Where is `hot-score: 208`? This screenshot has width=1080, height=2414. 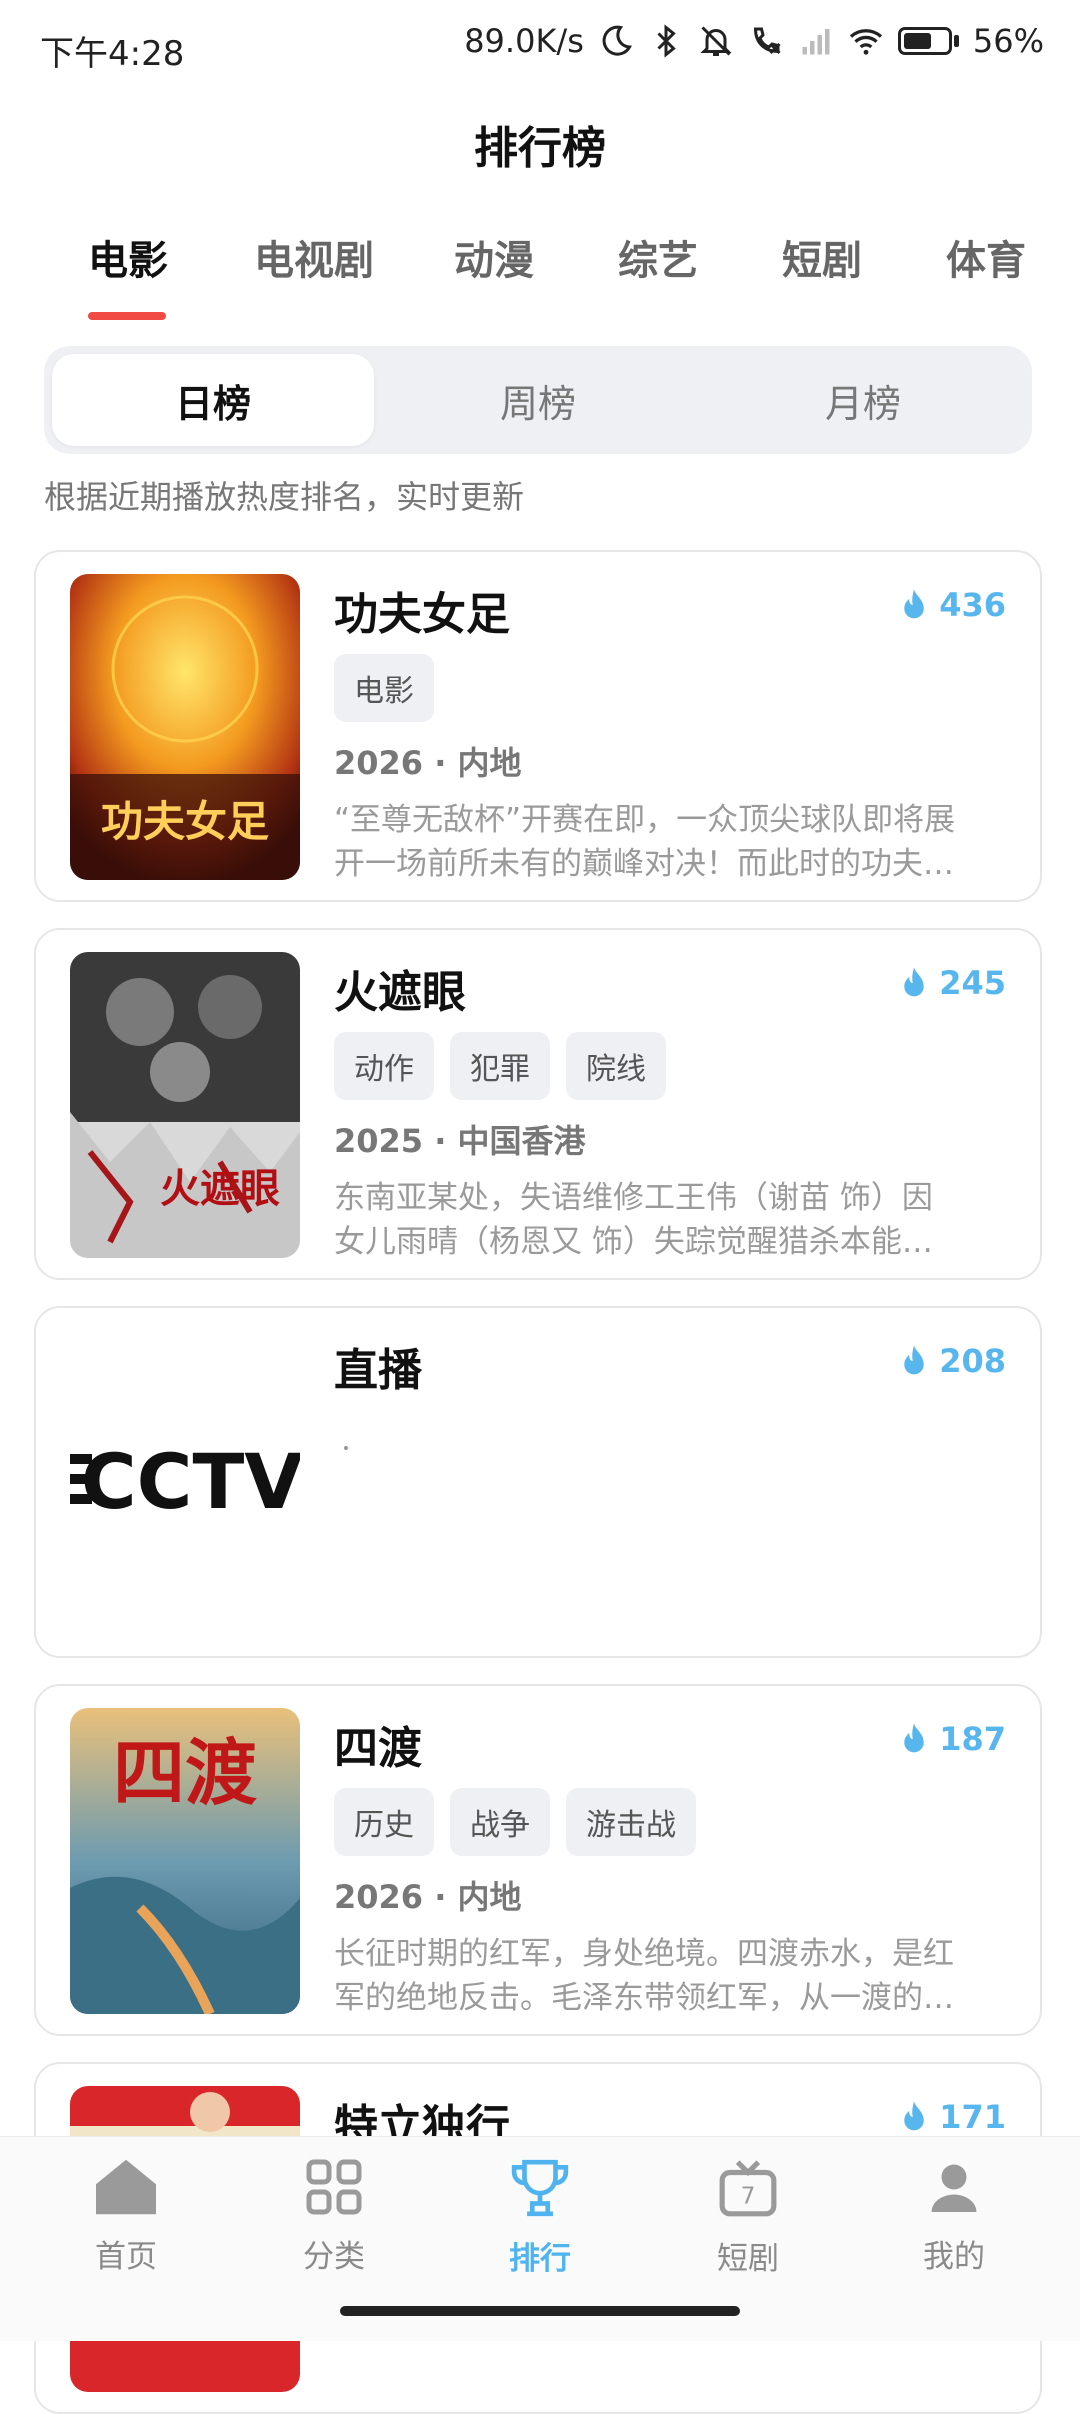
hot-score: 208 is located at coordinates (952, 1361).